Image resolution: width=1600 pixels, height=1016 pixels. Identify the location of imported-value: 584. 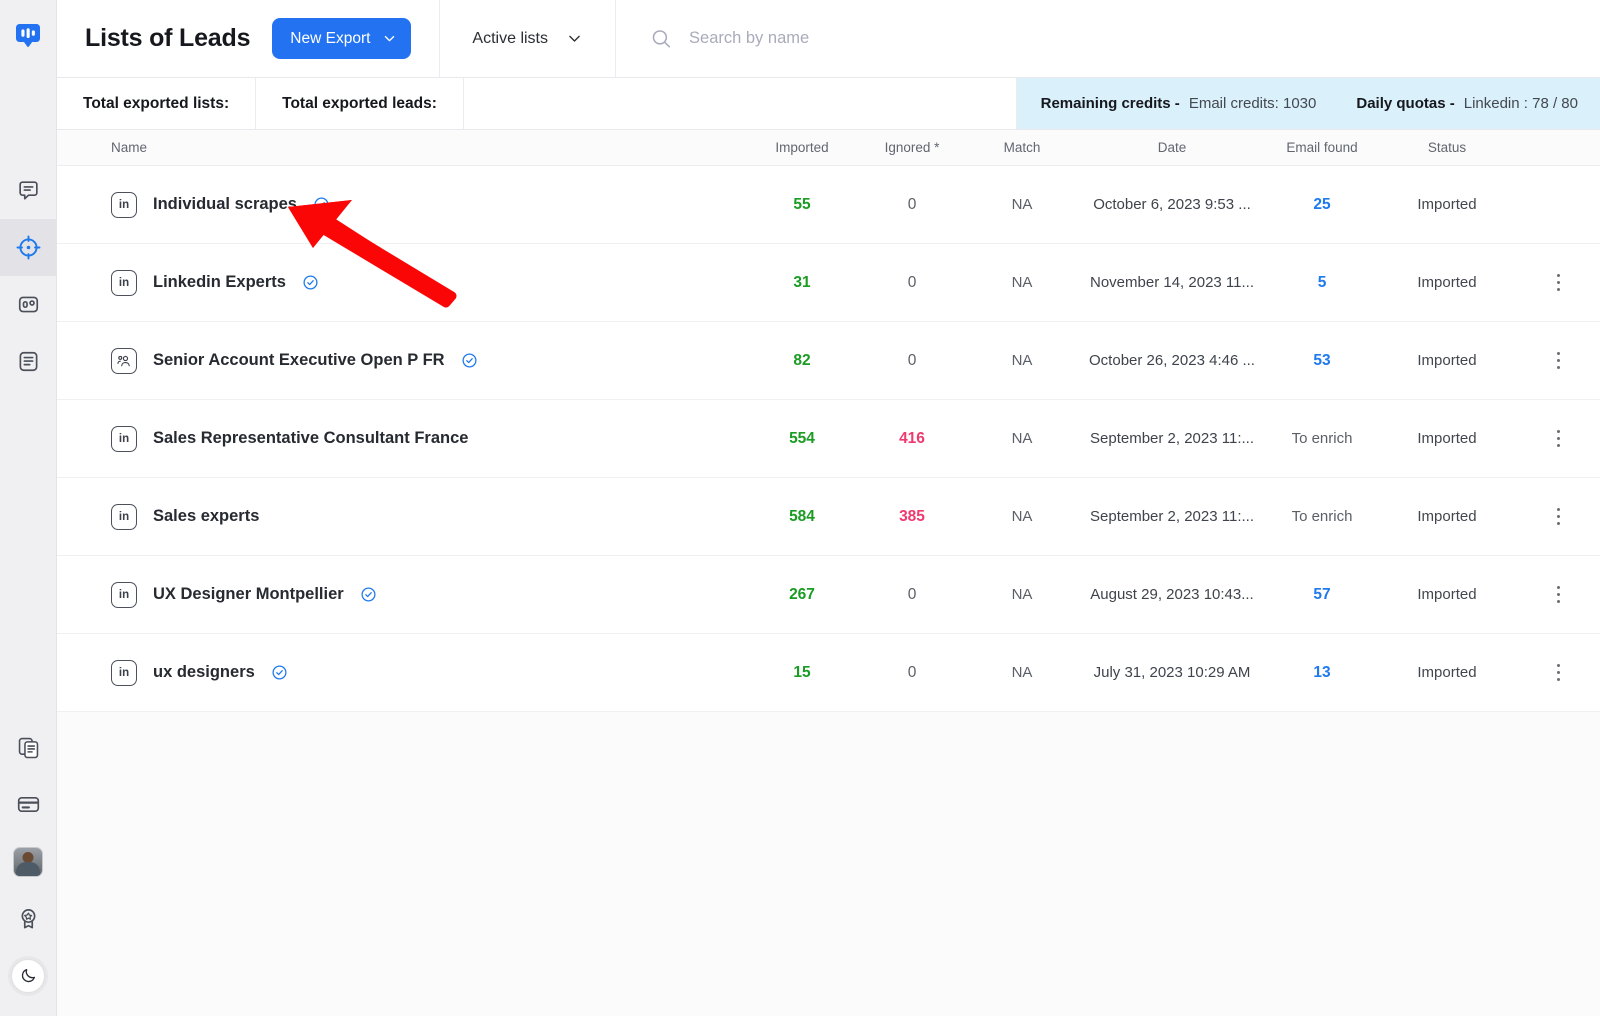
(802, 516).